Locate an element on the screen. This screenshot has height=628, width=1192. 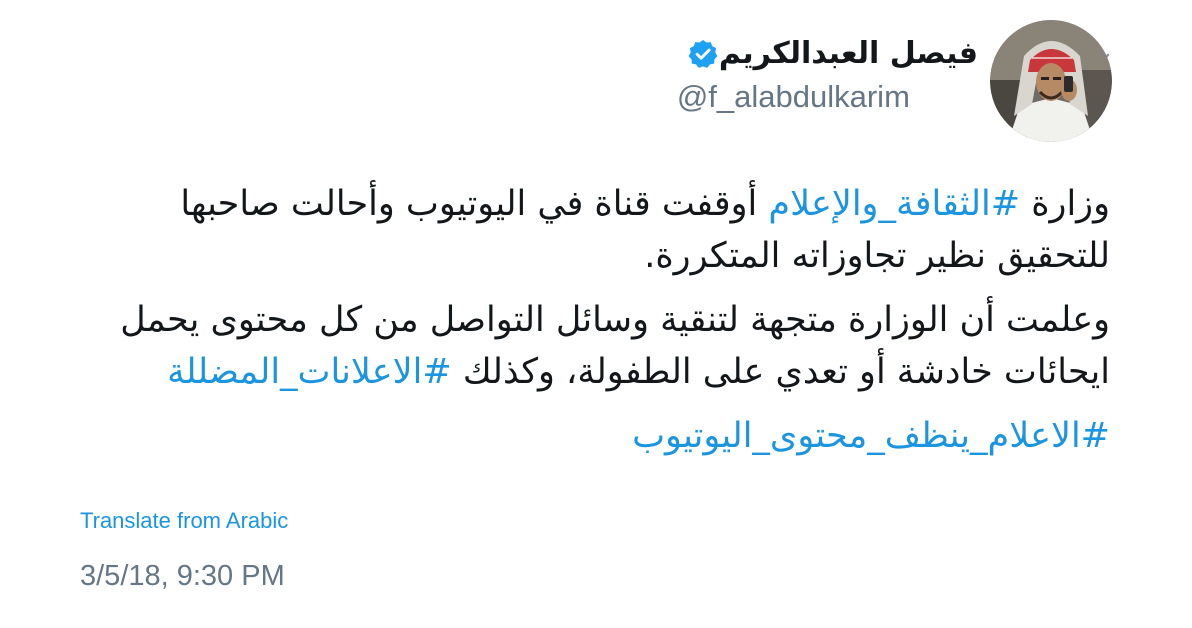
name-row: فيصل العبدالكريم is located at coordinates (827, 54).